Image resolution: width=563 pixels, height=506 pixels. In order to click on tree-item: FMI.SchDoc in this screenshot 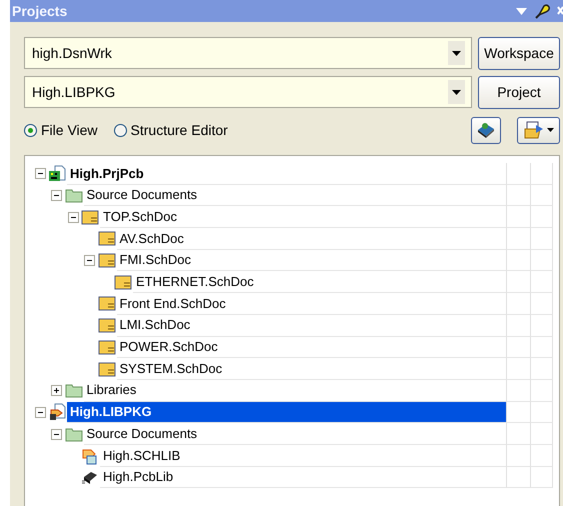, I will do `click(156, 260)`.